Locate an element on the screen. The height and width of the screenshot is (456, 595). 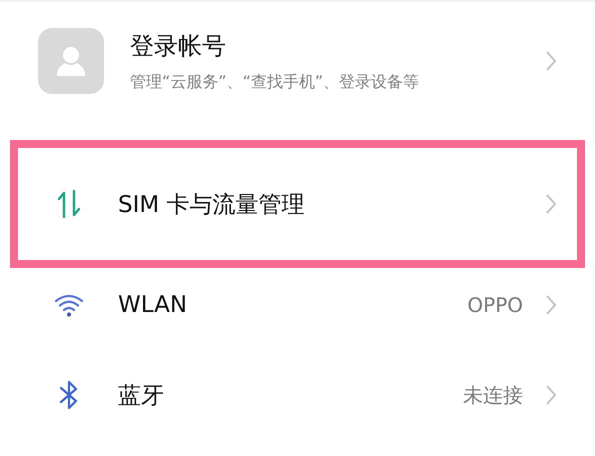
avatar-icon is located at coordinates (71, 61).